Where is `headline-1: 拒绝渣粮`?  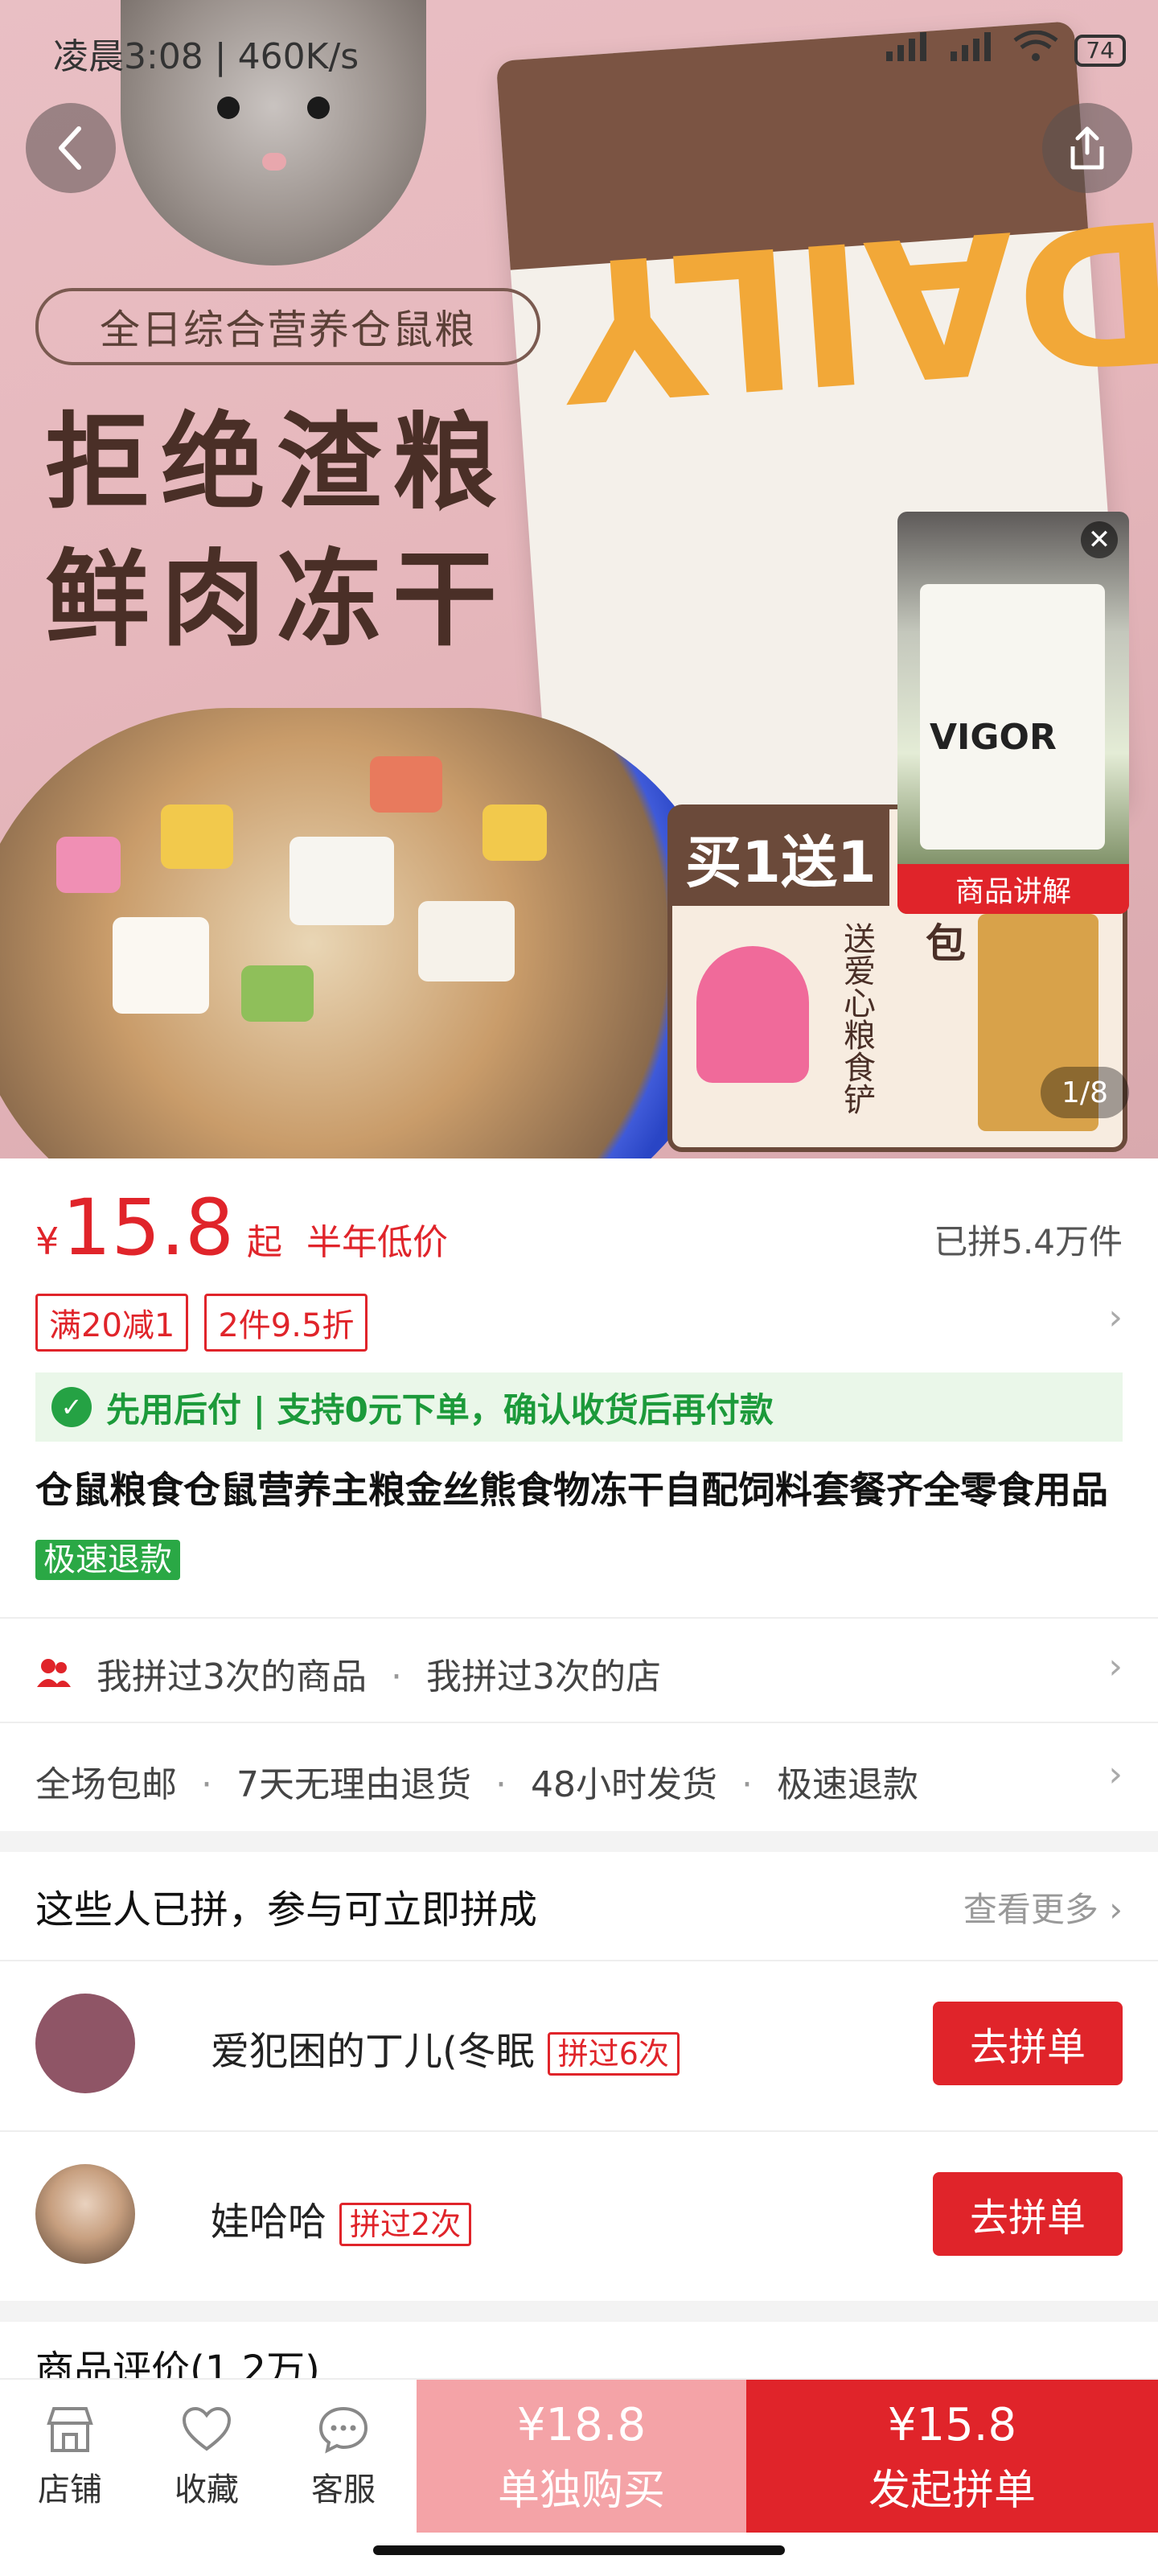
headline-1: 拒绝渣粮 is located at coordinates (277, 462).